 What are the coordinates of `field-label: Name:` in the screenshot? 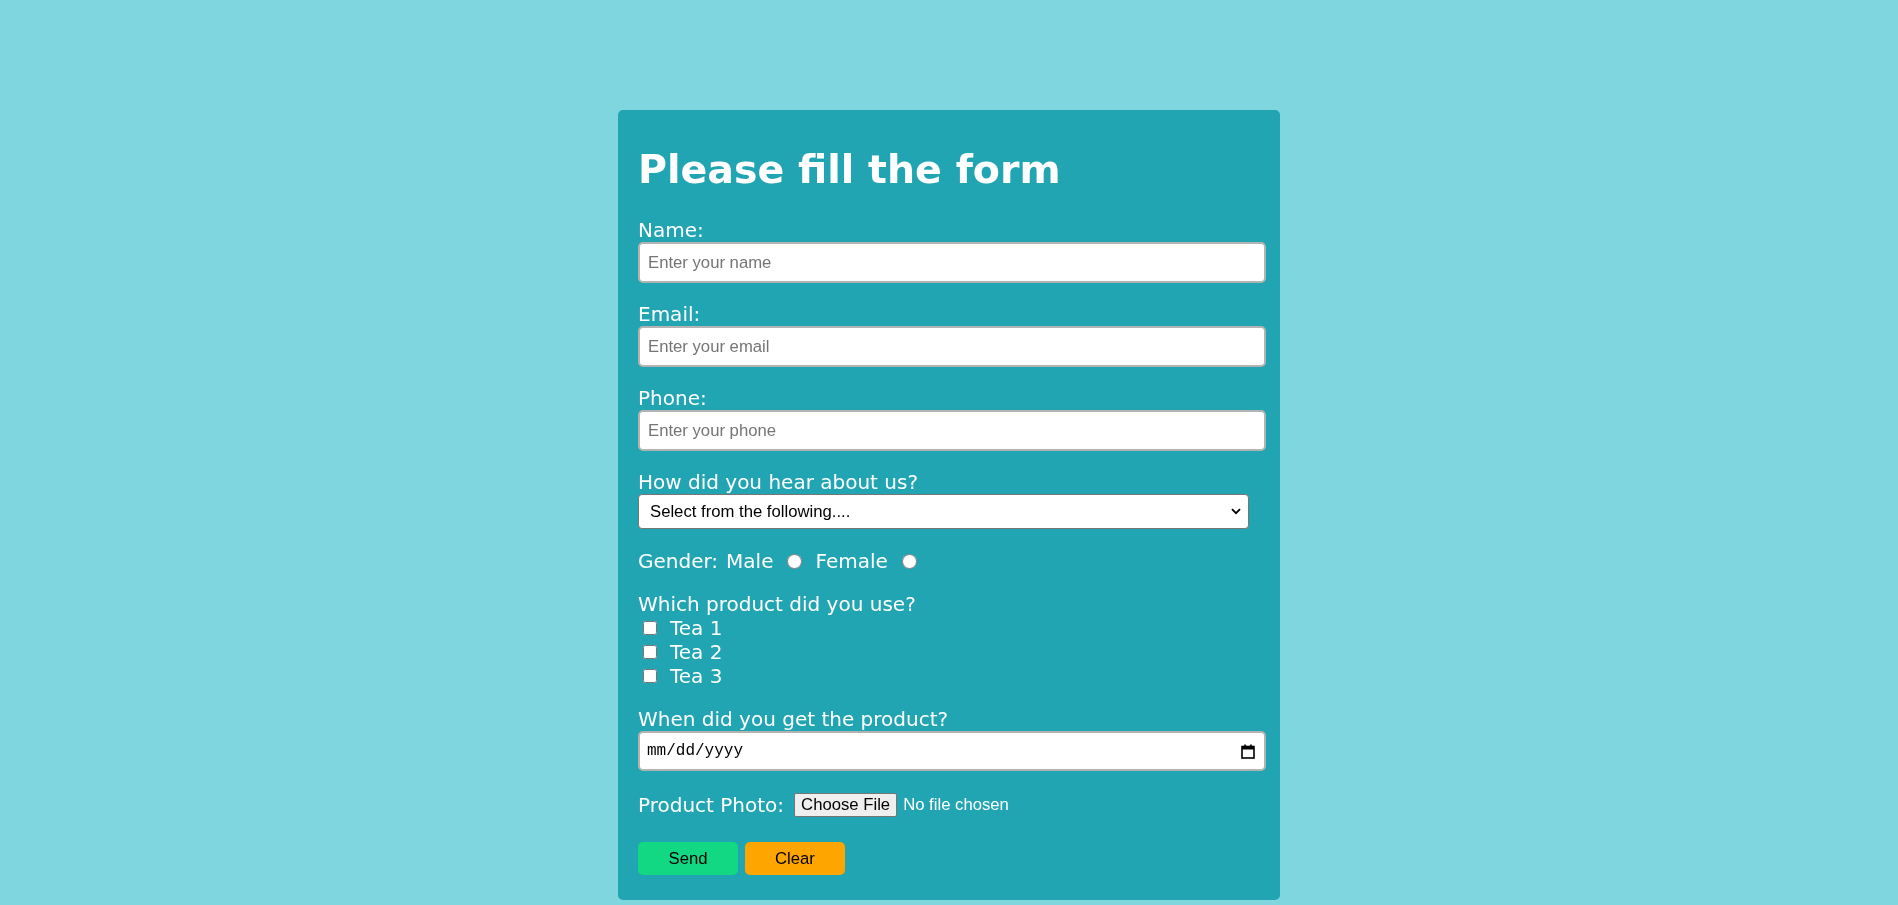 It's located at (671, 230).